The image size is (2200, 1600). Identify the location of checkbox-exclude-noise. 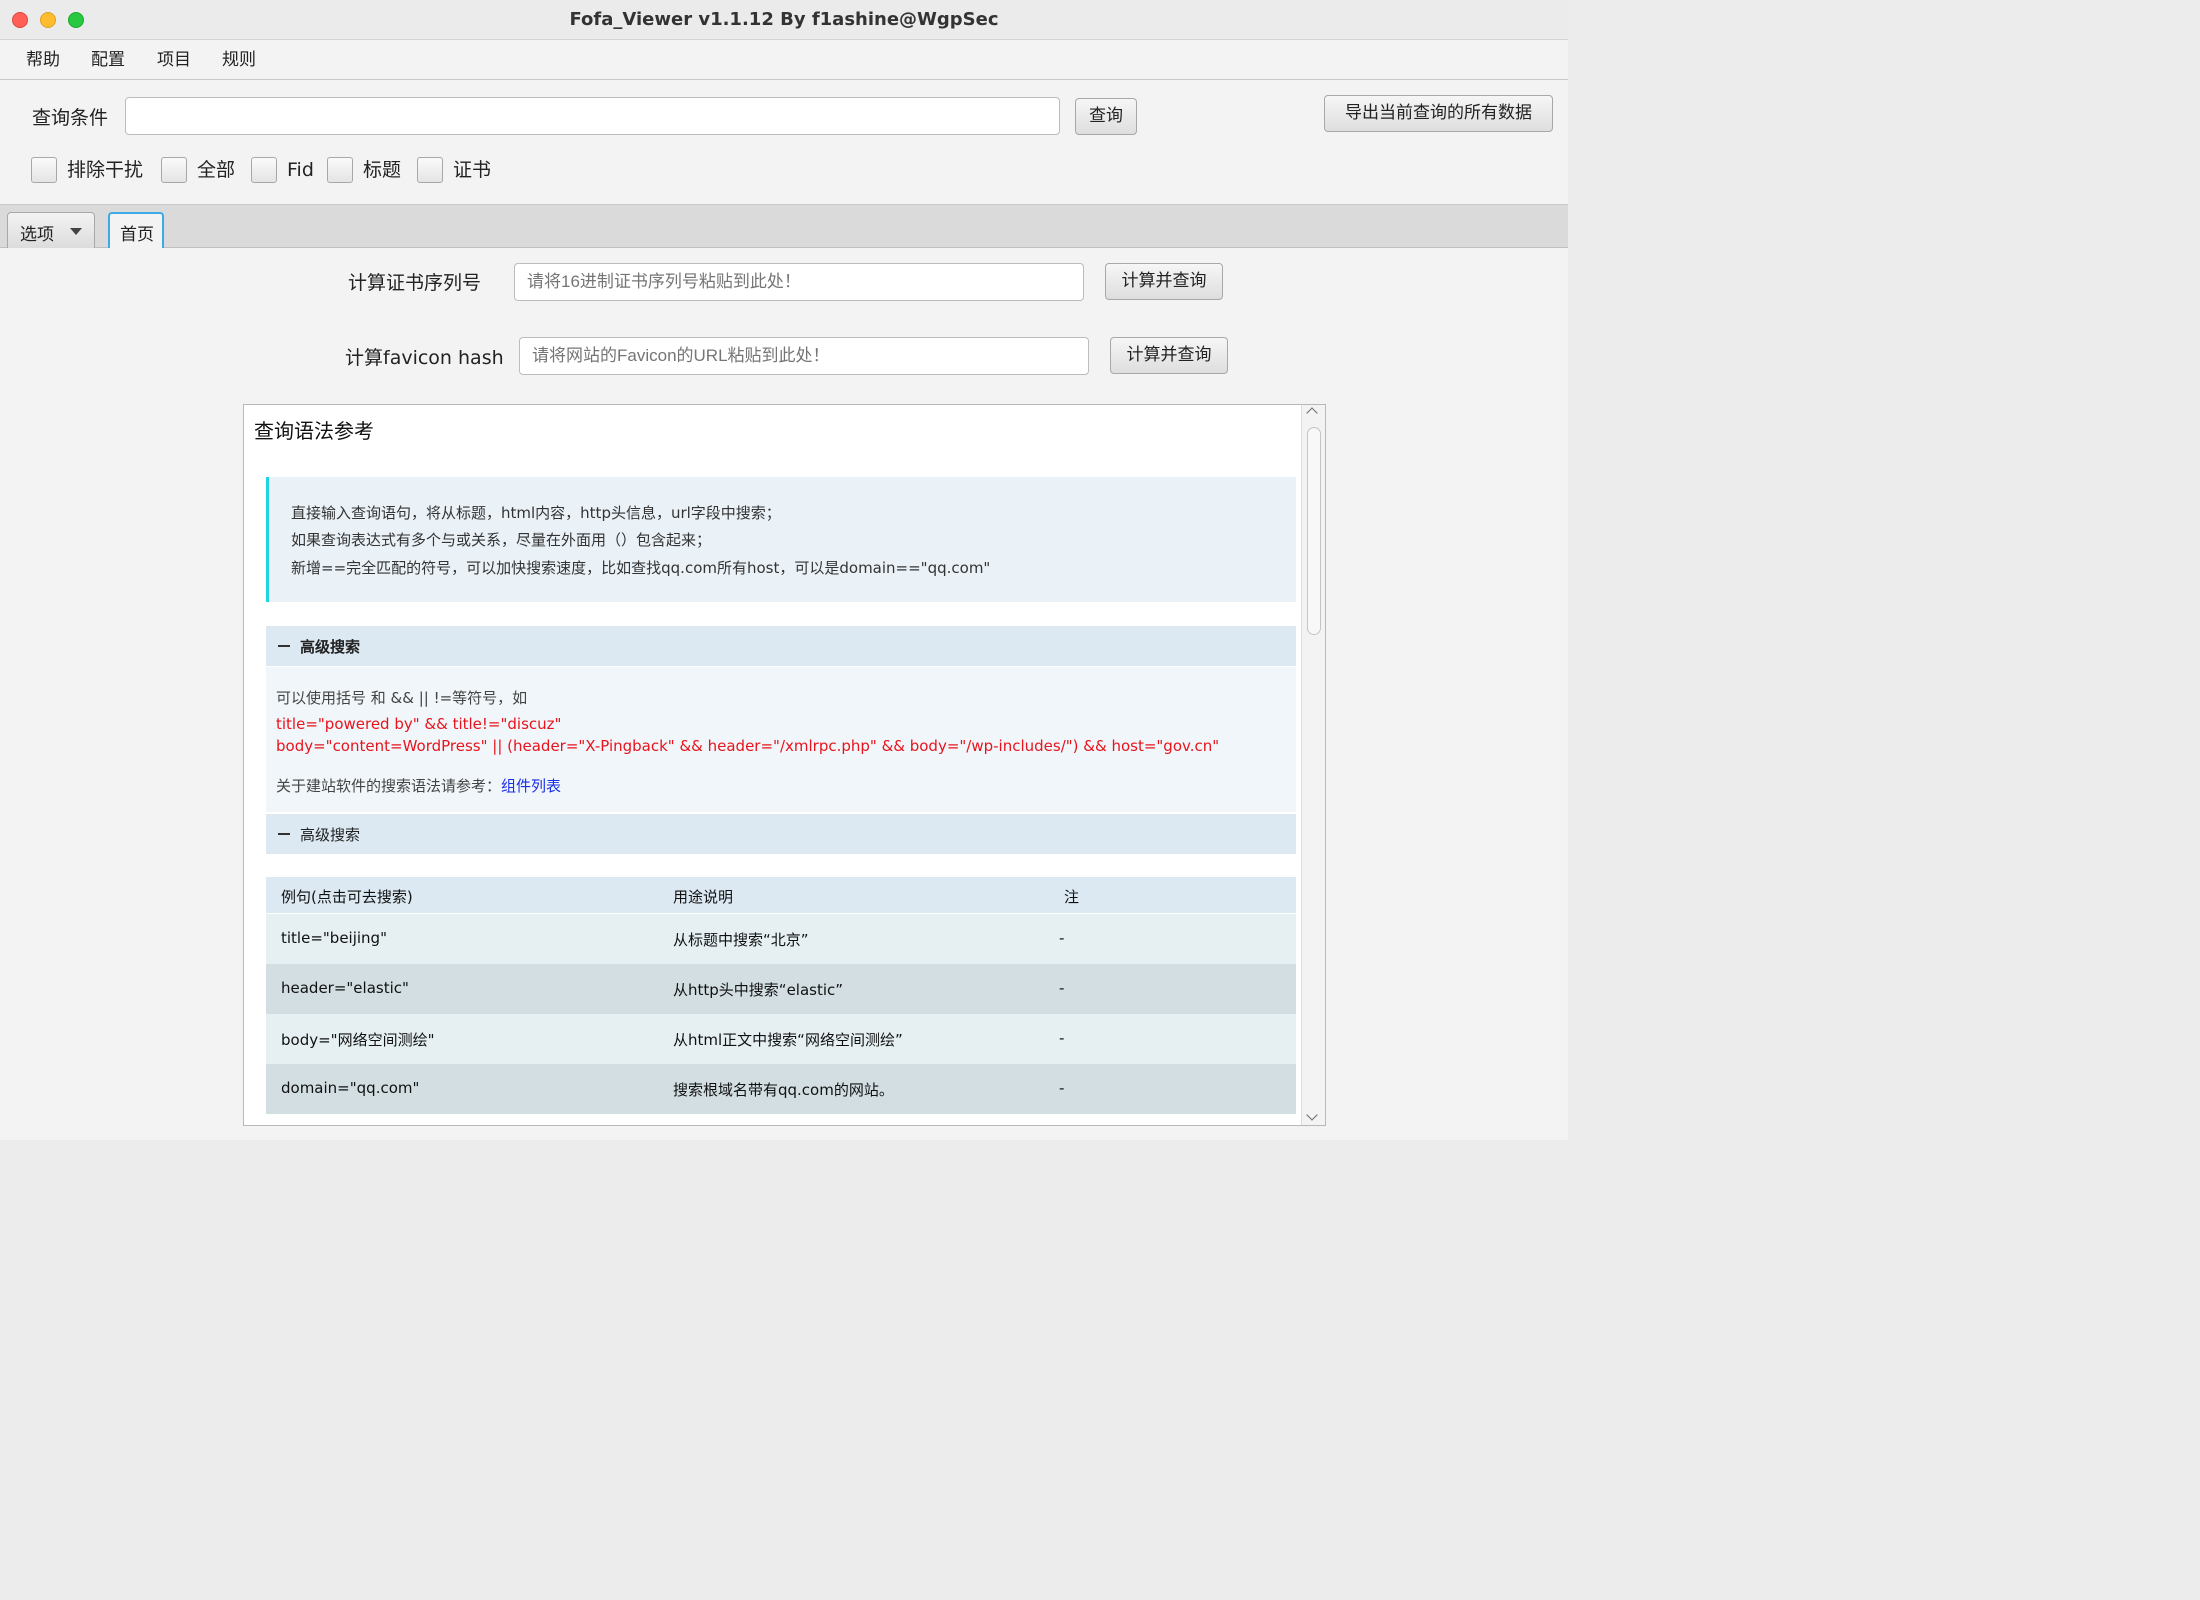
(44, 170).